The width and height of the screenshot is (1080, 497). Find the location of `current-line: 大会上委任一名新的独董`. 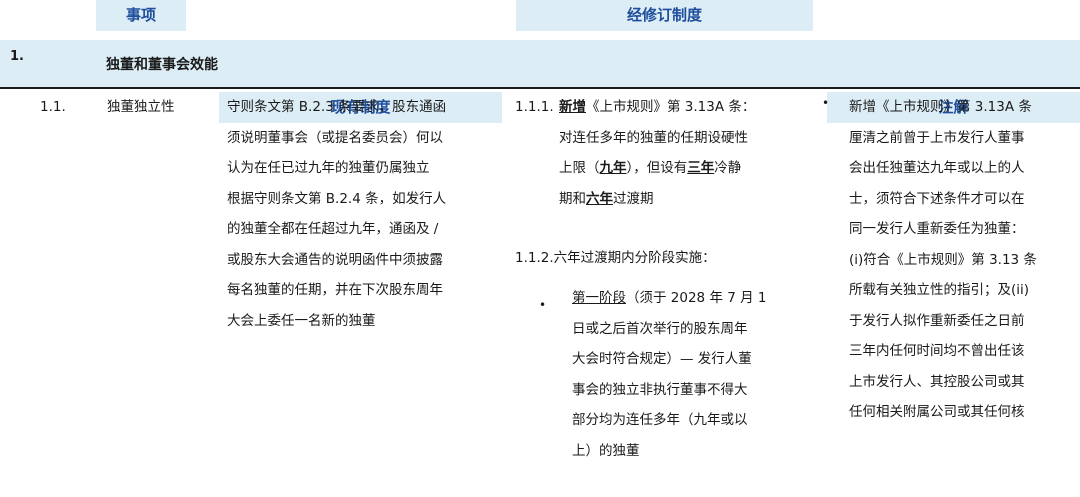

current-line: 大会上委任一名新的独董 is located at coordinates (301, 320).